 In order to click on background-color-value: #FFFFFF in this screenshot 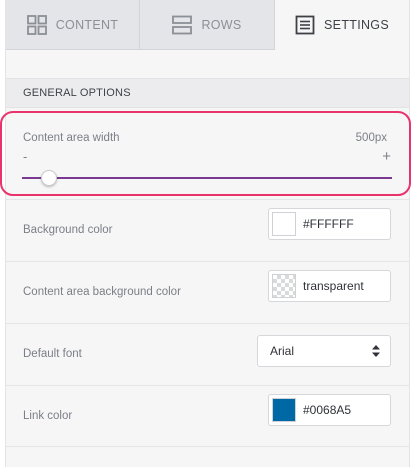, I will do `click(328, 224)`.